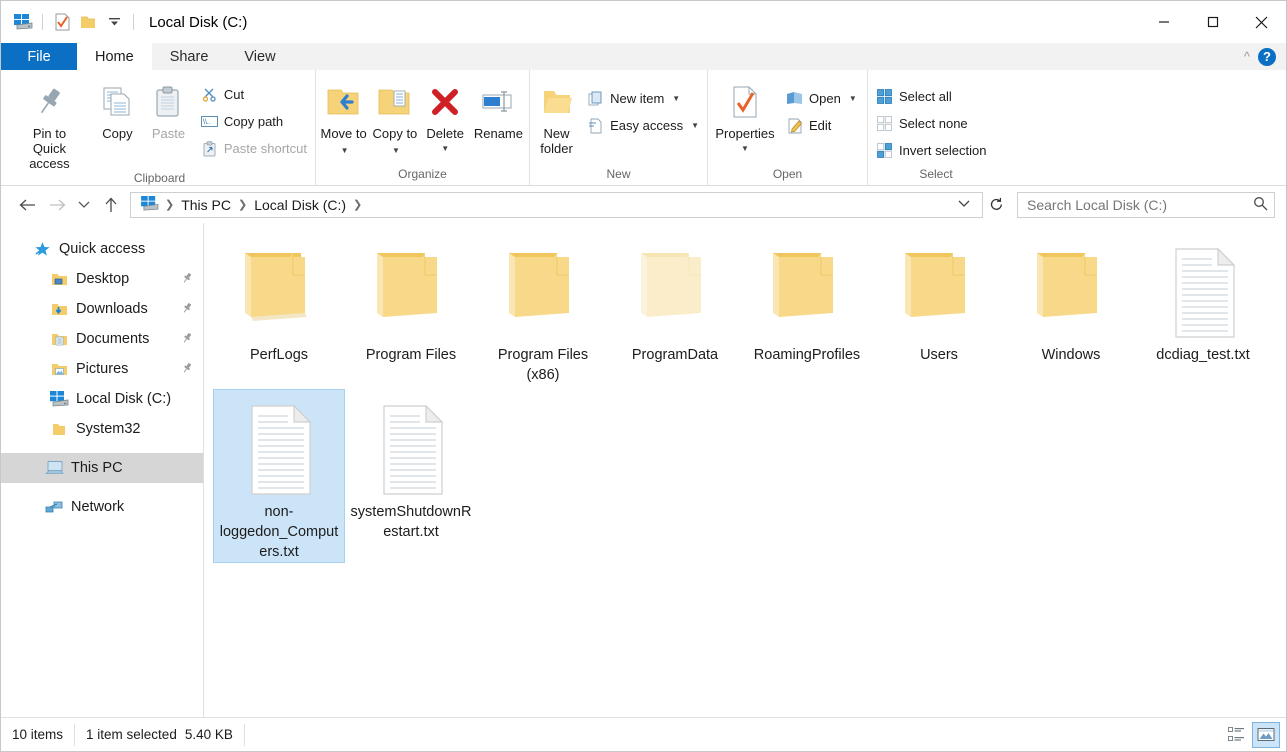 The width and height of the screenshot is (1287, 752). I want to click on sidebar-item-label: Local Disk (C:), so click(124, 399).